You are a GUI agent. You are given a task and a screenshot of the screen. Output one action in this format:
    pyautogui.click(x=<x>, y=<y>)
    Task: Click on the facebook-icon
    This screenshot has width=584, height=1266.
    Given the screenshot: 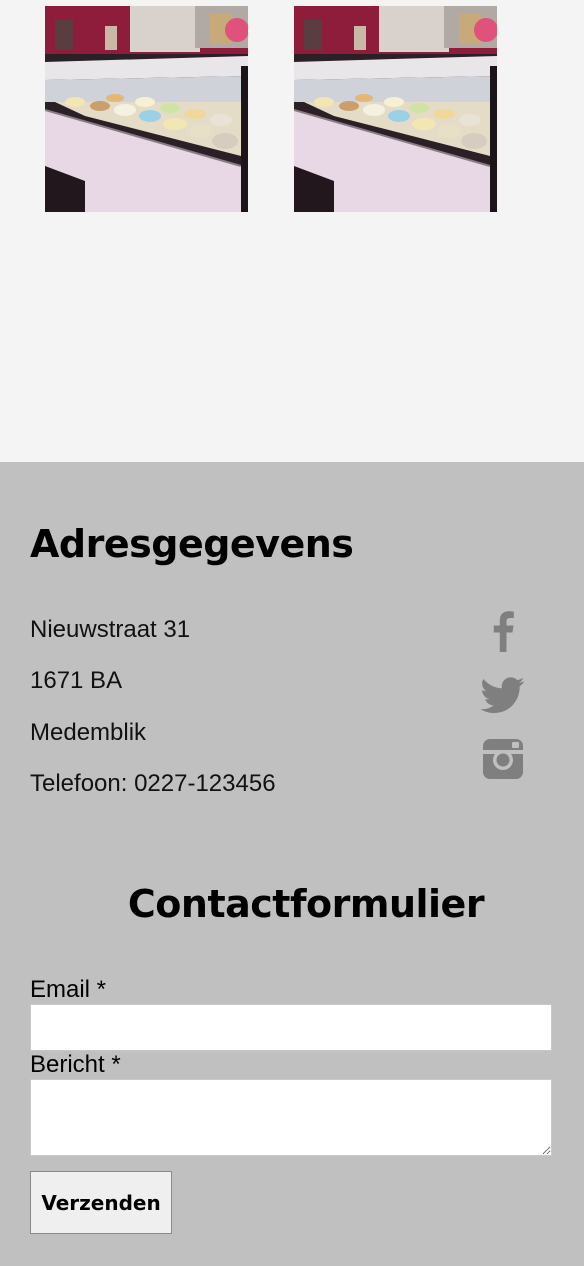 What is the action you would take?
    pyautogui.click(x=503, y=631)
    